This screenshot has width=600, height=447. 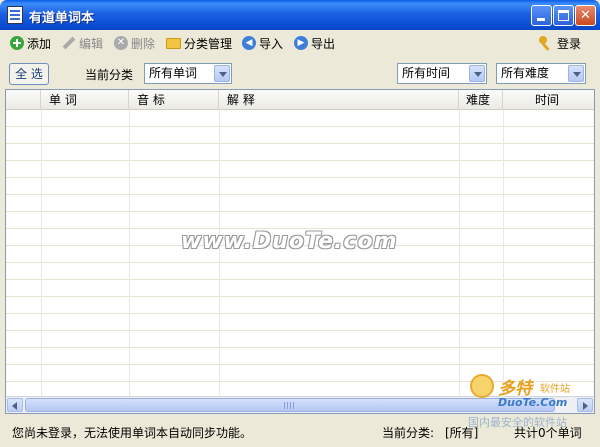 What do you see at coordinates (62, 18) in the screenshot?
I see `window-title: 有道单词本` at bounding box center [62, 18].